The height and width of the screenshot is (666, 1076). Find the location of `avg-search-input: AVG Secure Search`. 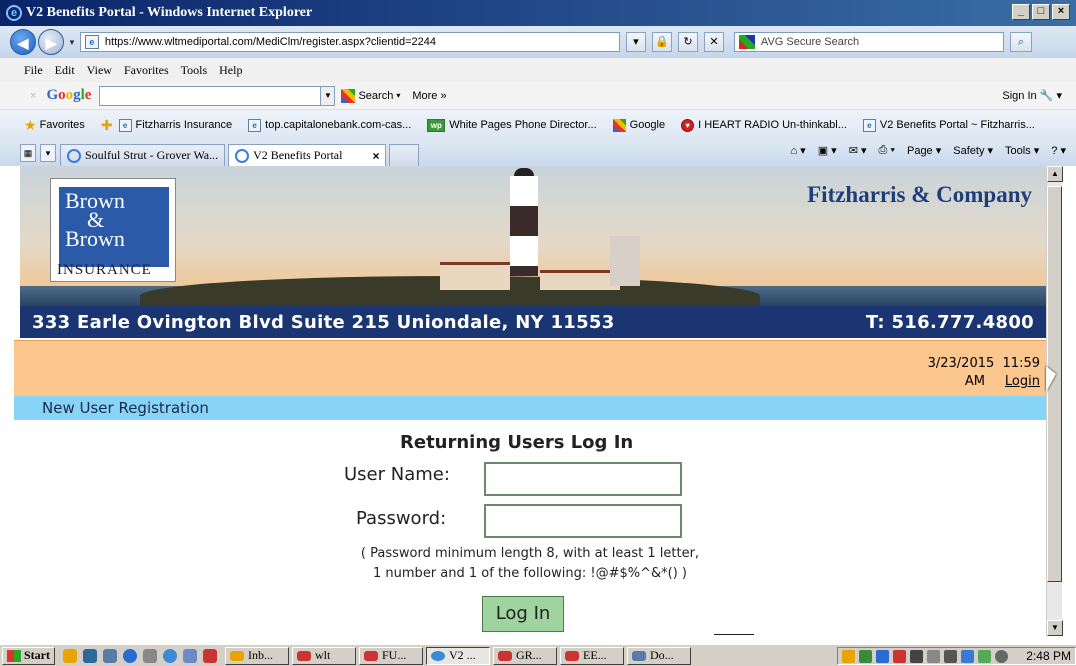

avg-search-input: AVG Secure Search is located at coordinates (868, 42).